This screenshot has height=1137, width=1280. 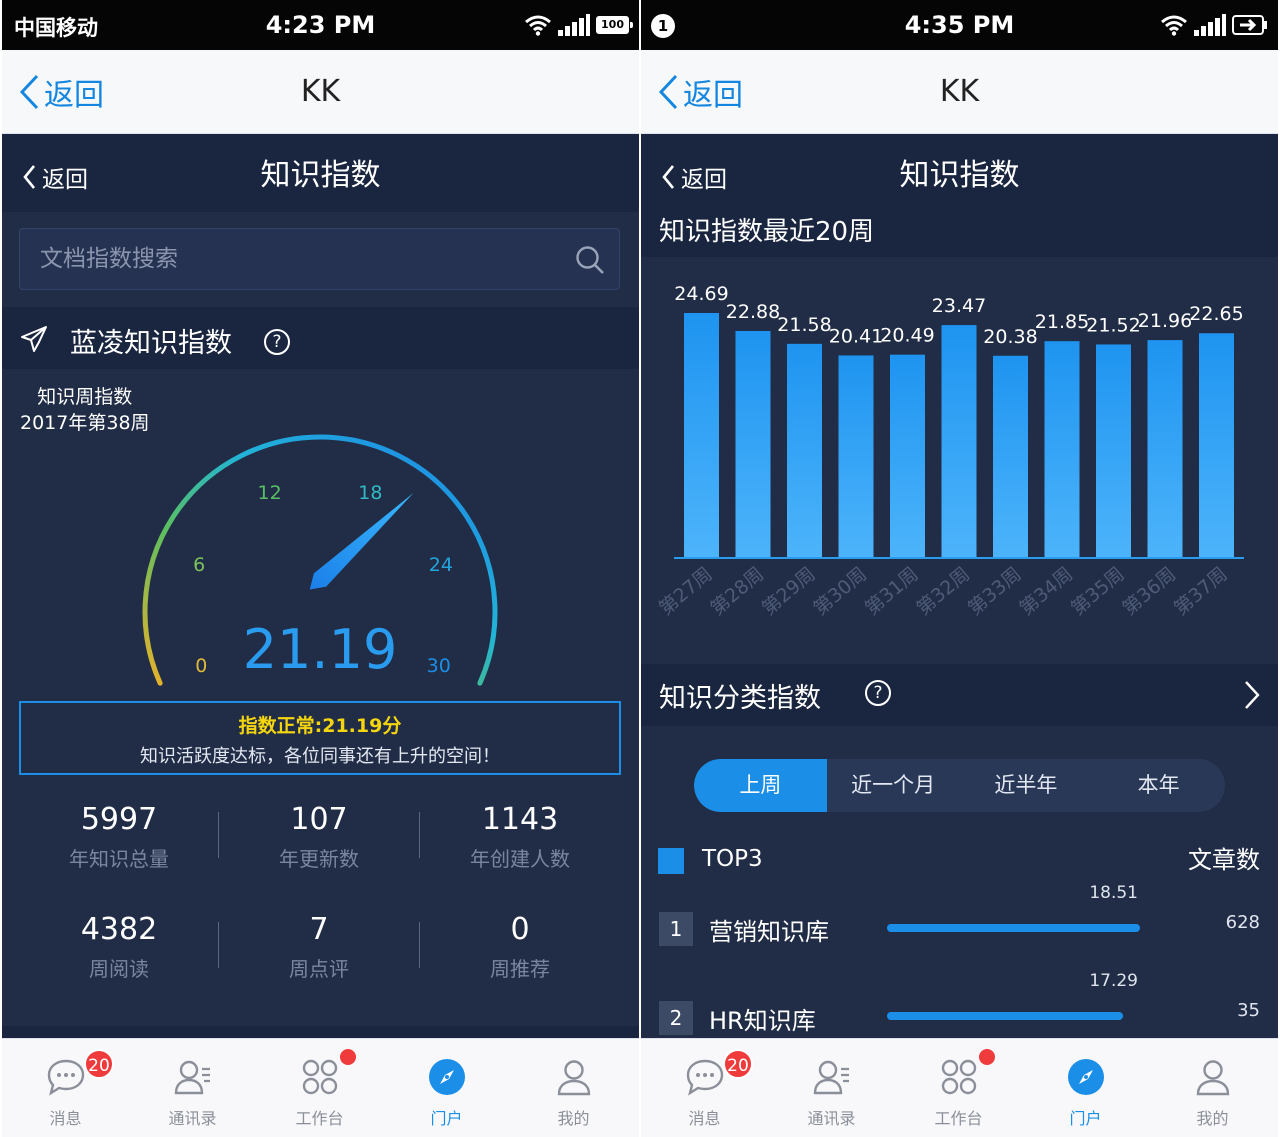 I want to click on bar-category-label: 第31周, so click(x=892, y=591).